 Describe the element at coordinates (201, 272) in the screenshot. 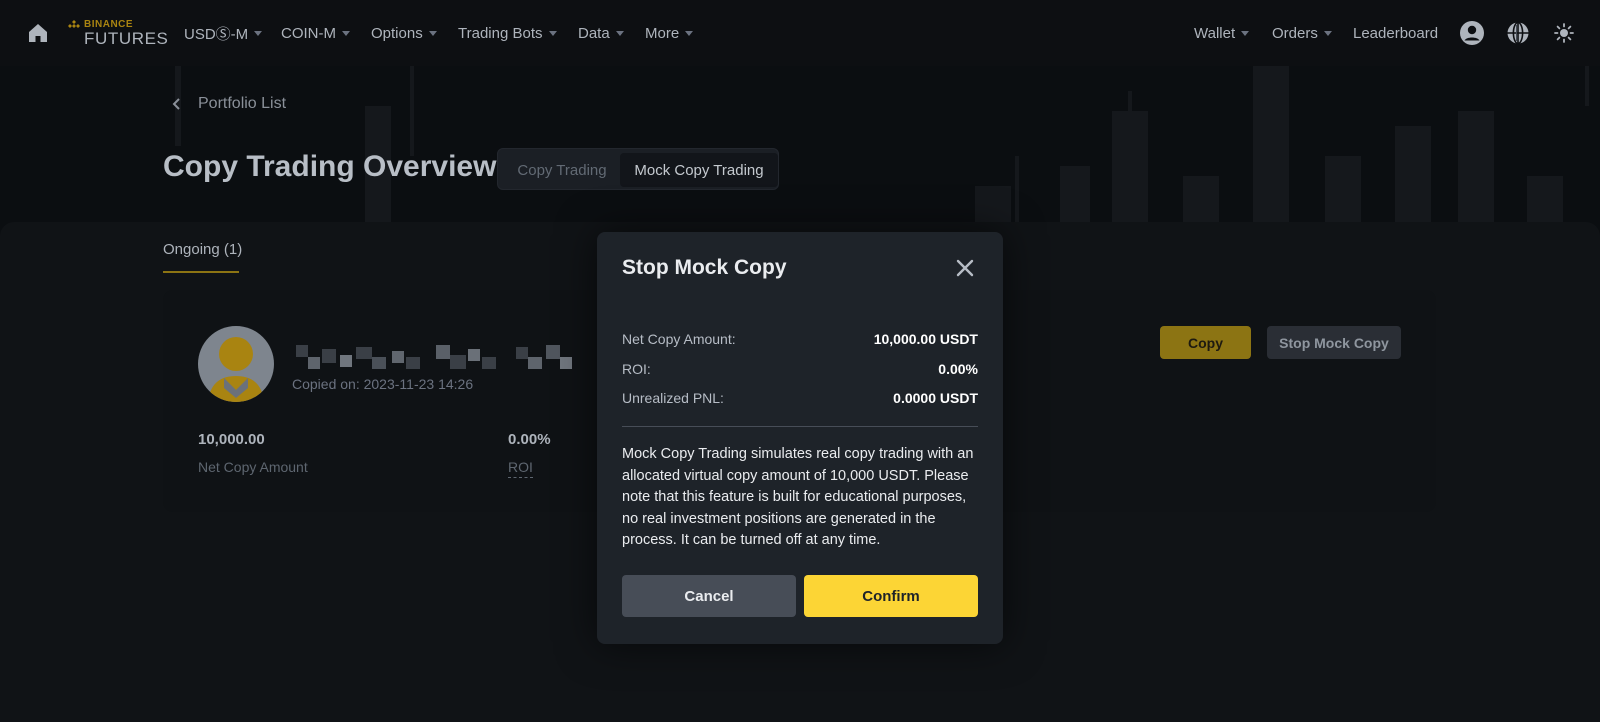

I see `tab-active-indicator` at that location.